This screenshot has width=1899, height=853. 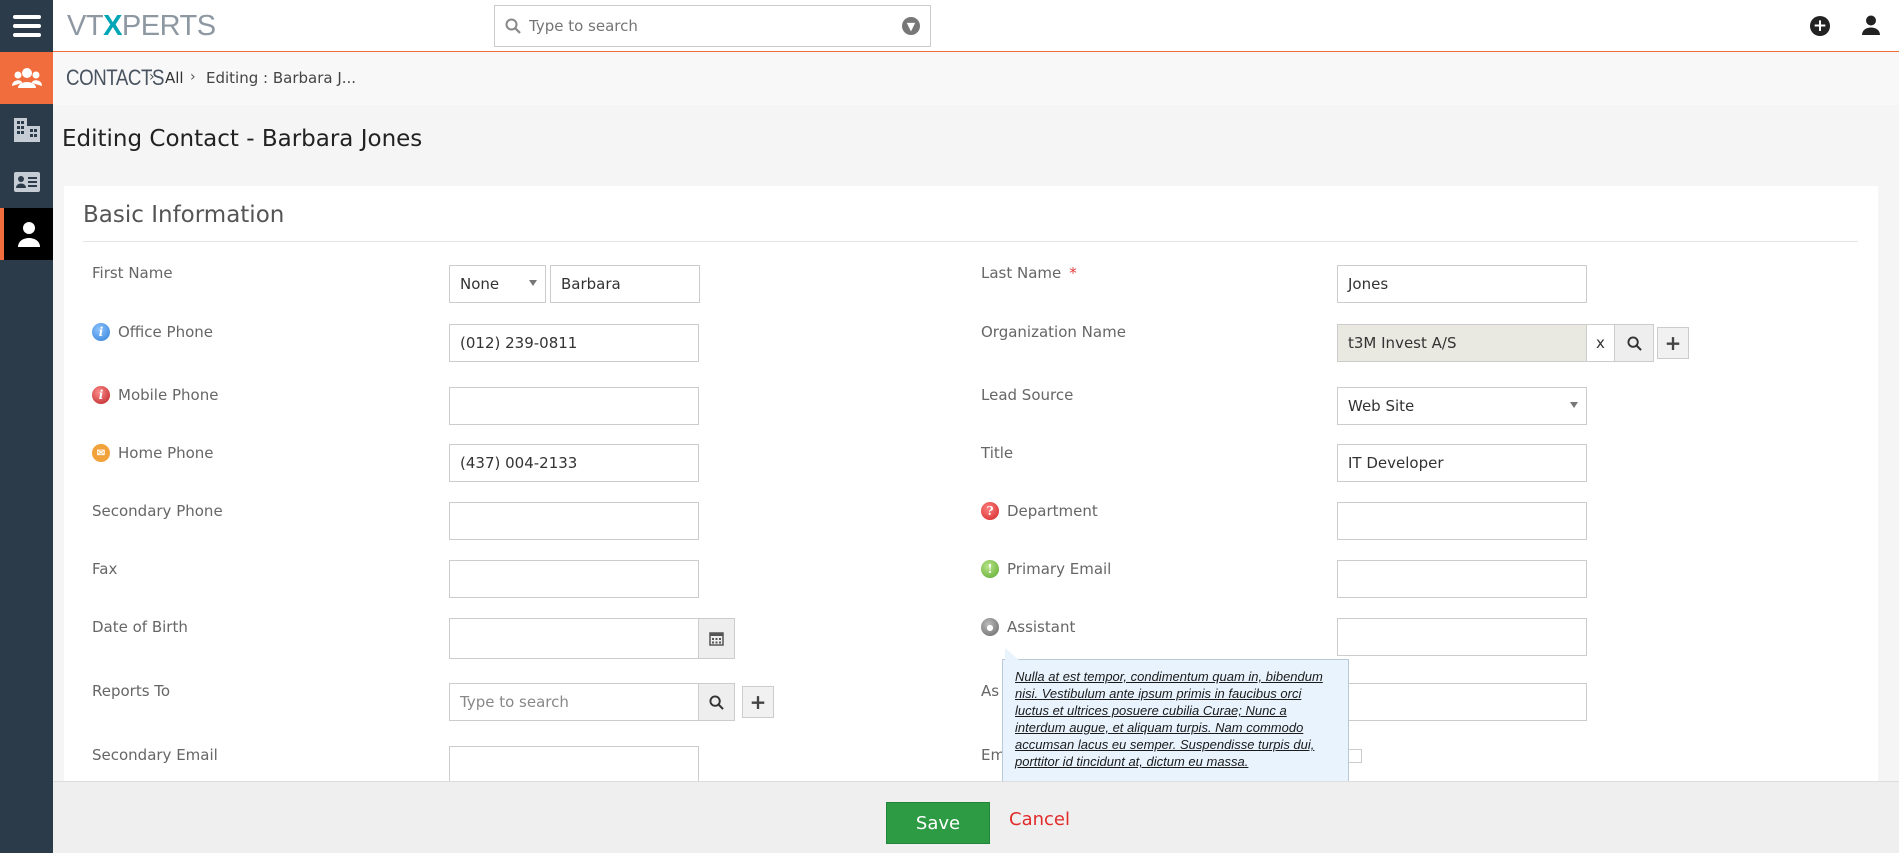 I want to click on secondary-email-label: Secondary Email, so click(x=155, y=755).